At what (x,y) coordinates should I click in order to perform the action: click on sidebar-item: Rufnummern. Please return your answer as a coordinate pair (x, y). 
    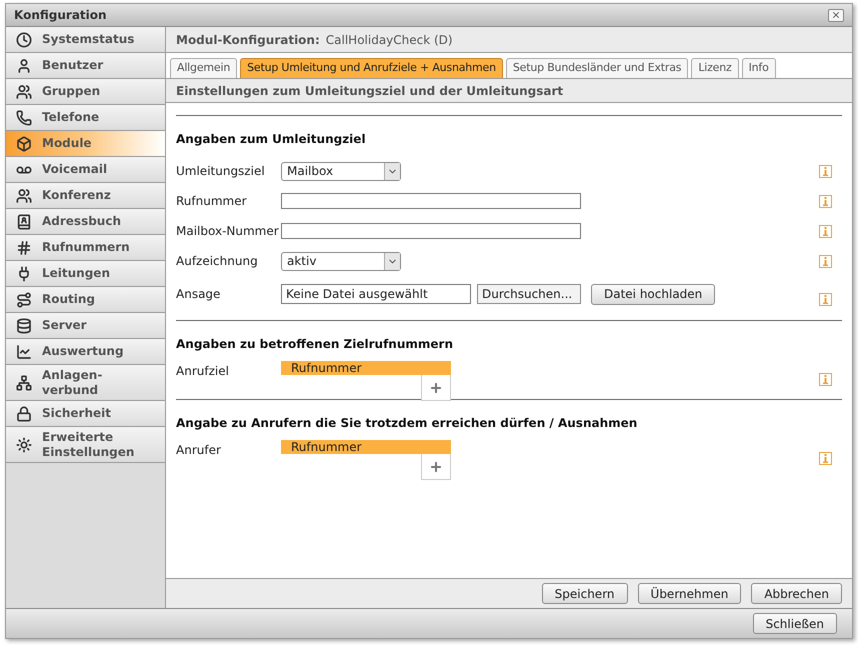
    Looking at the image, I should click on (85, 248).